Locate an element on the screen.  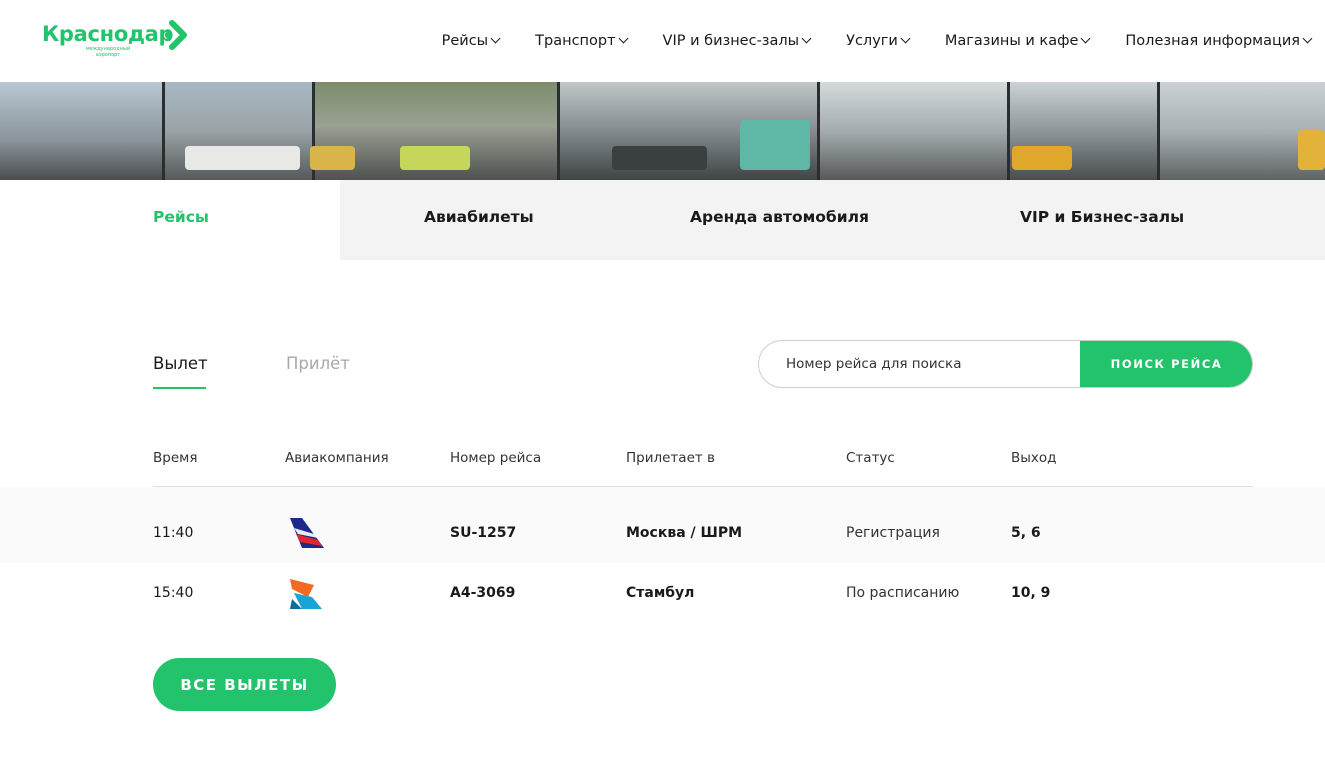
nav-item-label: Услуги is located at coordinates (872, 41).